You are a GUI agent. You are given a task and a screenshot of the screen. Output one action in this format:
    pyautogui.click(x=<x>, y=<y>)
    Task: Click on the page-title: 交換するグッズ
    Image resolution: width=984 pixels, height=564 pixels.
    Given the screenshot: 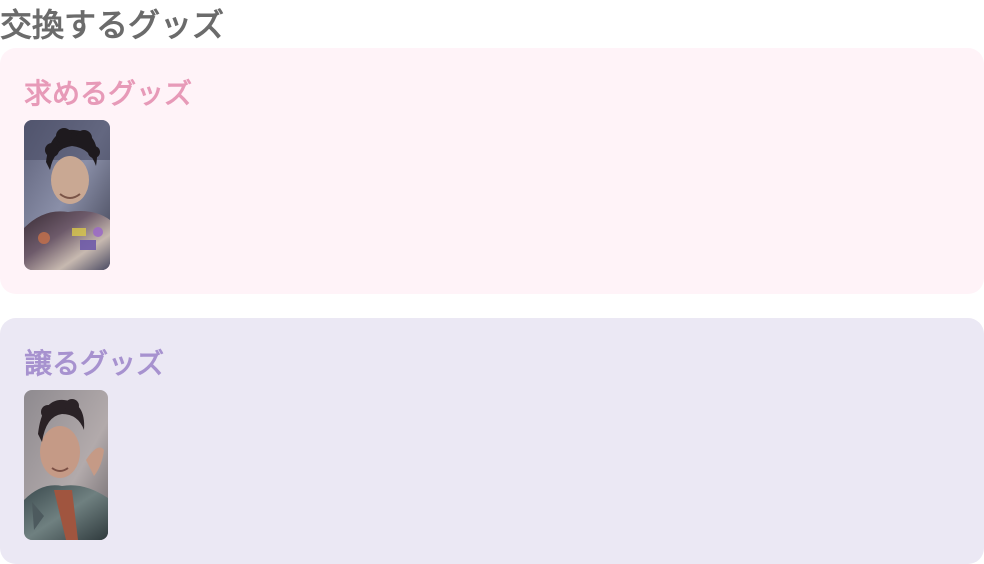 What is the action you would take?
    pyautogui.click(x=112, y=25)
    